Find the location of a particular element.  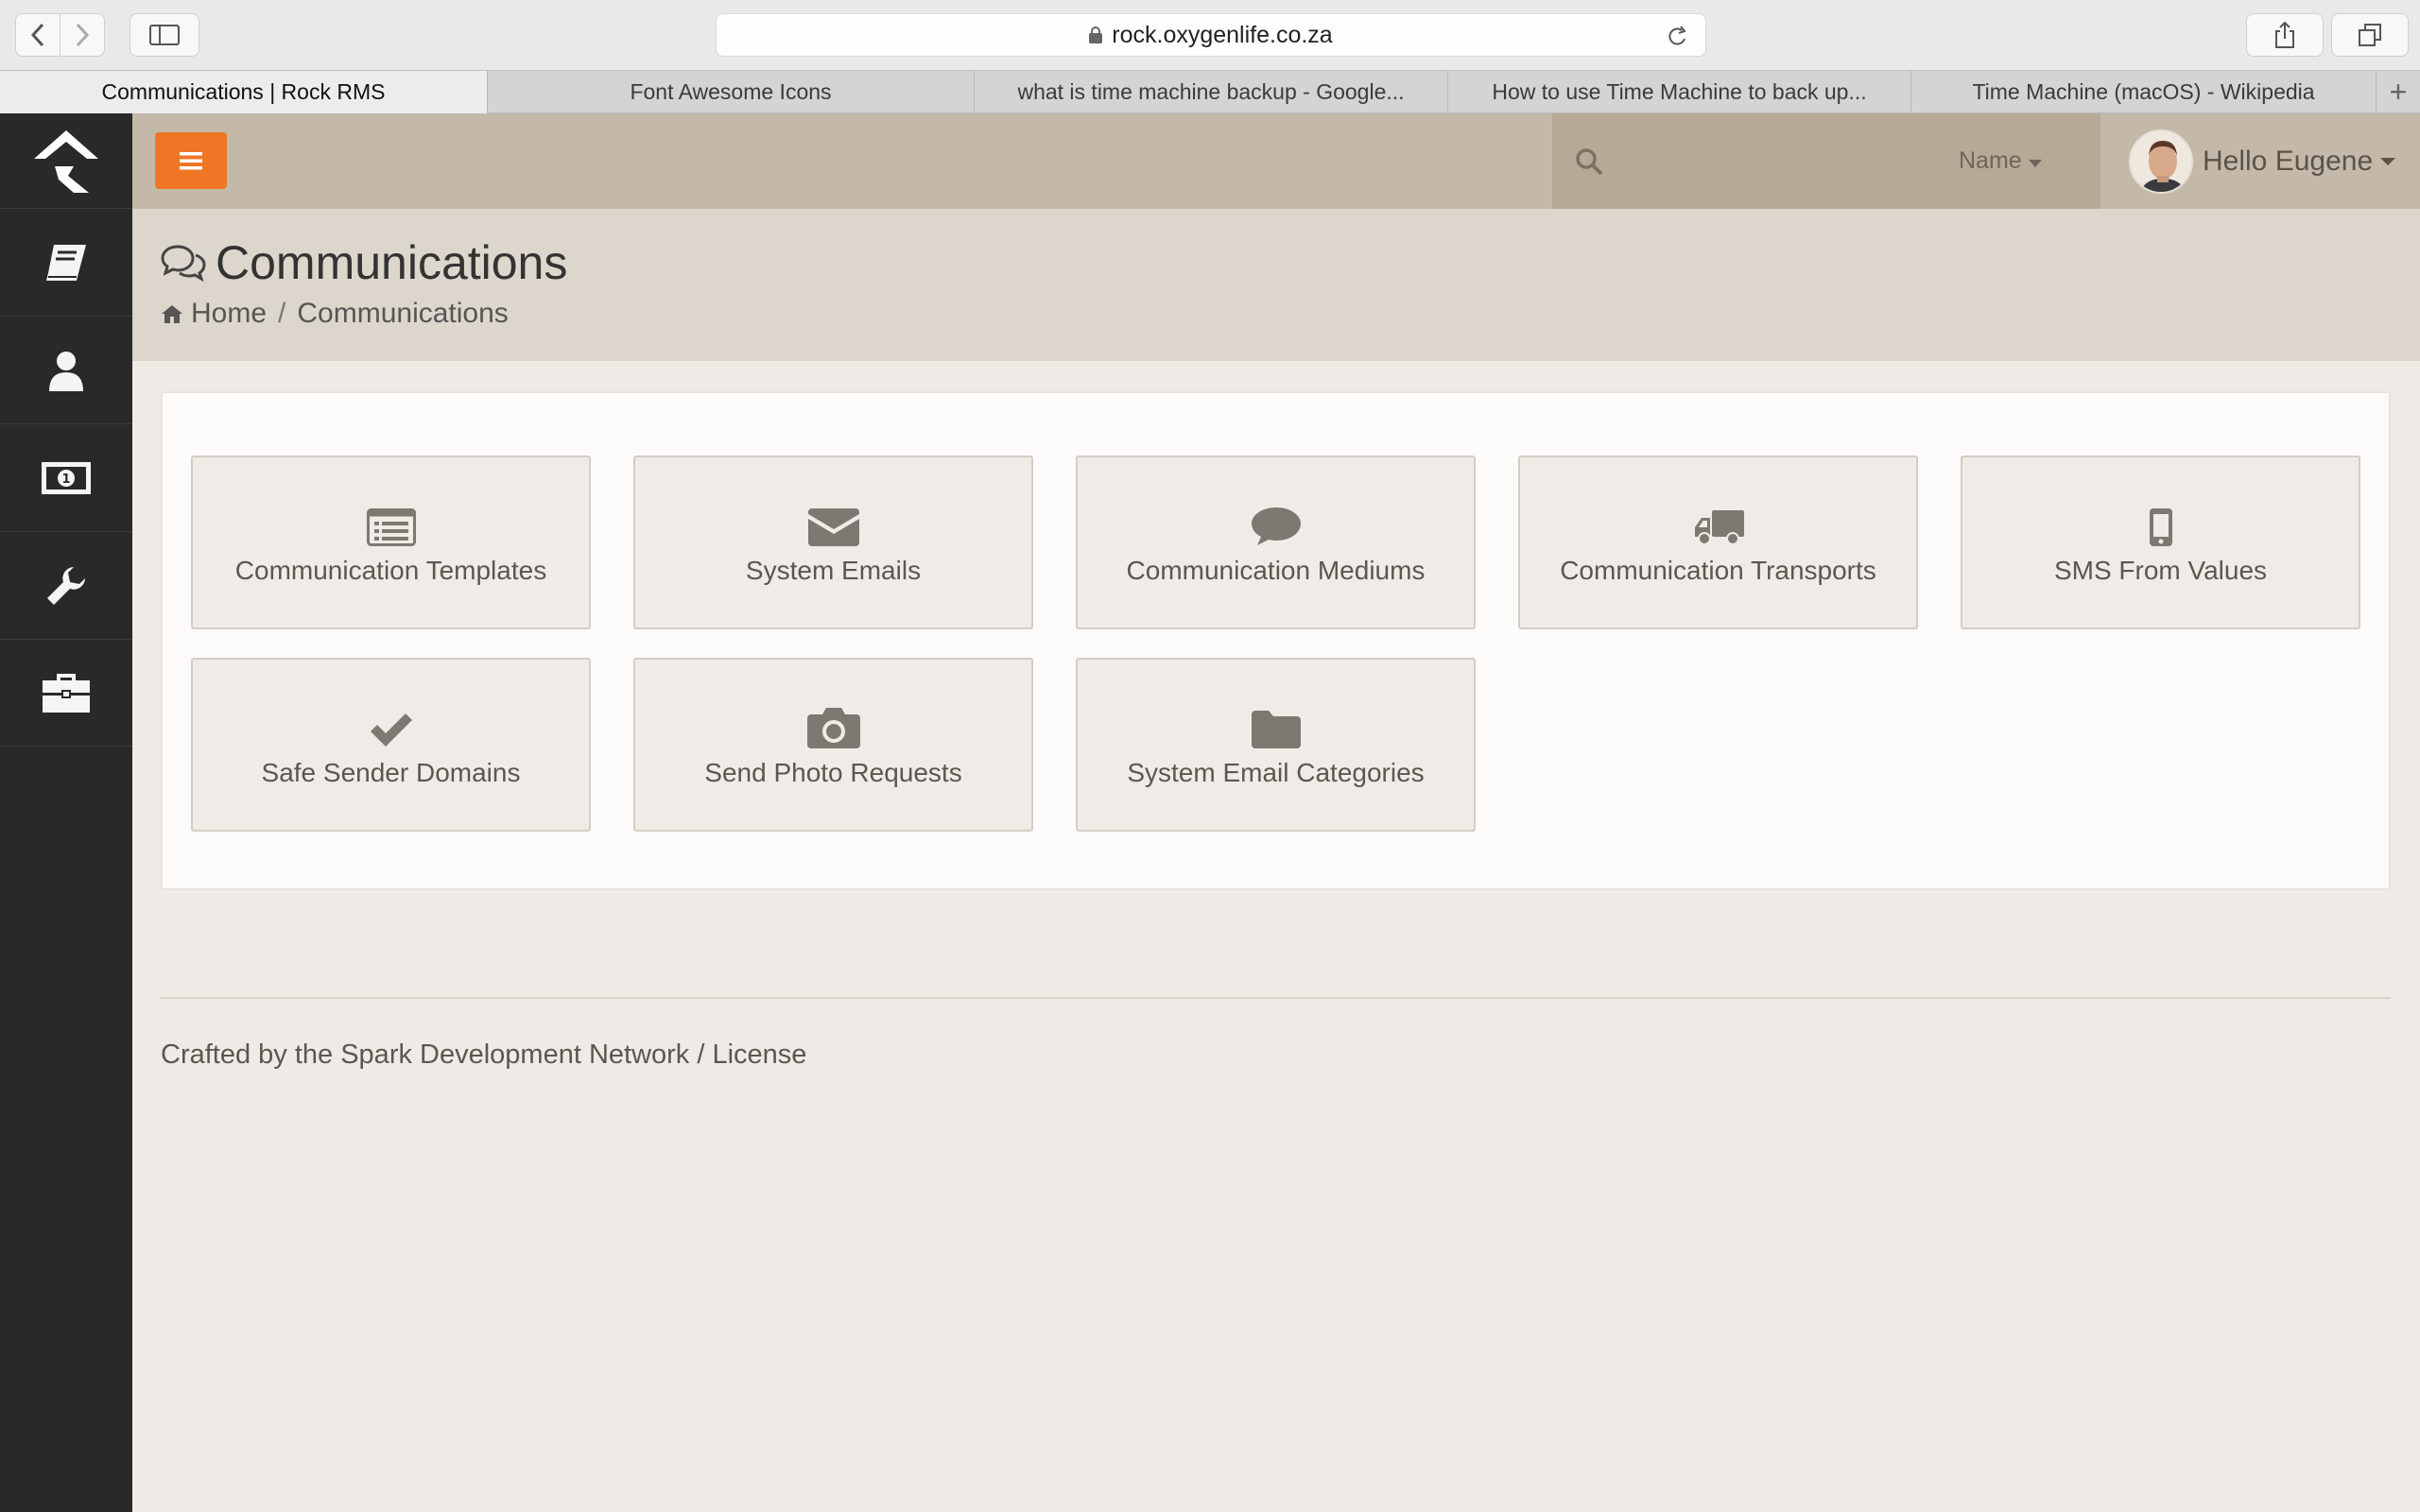

breadcrumb-current: Communications is located at coordinates (403, 313).